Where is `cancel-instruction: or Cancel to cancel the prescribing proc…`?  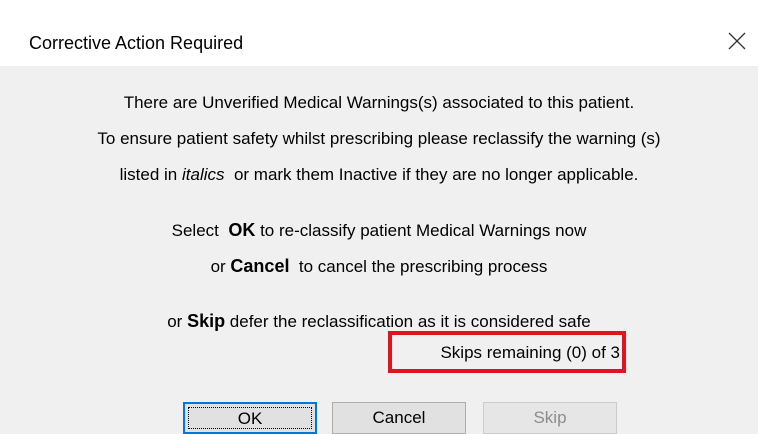 cancel-instruction: or Cancel to cancel the prescribing proc… is located at coordinates (379, 266).